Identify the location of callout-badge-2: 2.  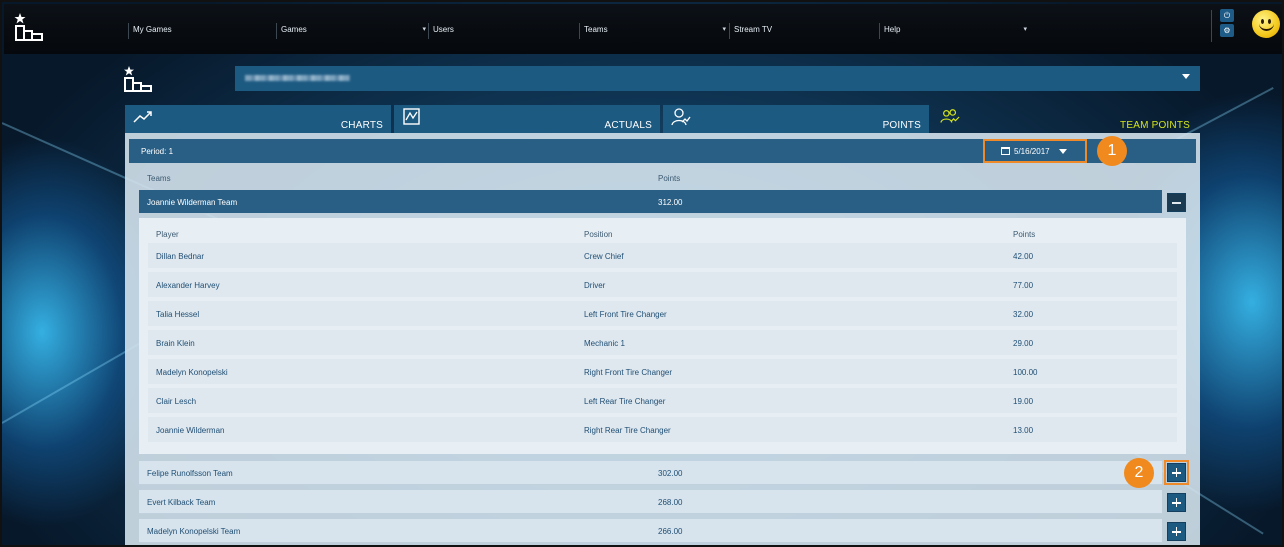
(1139, 473).